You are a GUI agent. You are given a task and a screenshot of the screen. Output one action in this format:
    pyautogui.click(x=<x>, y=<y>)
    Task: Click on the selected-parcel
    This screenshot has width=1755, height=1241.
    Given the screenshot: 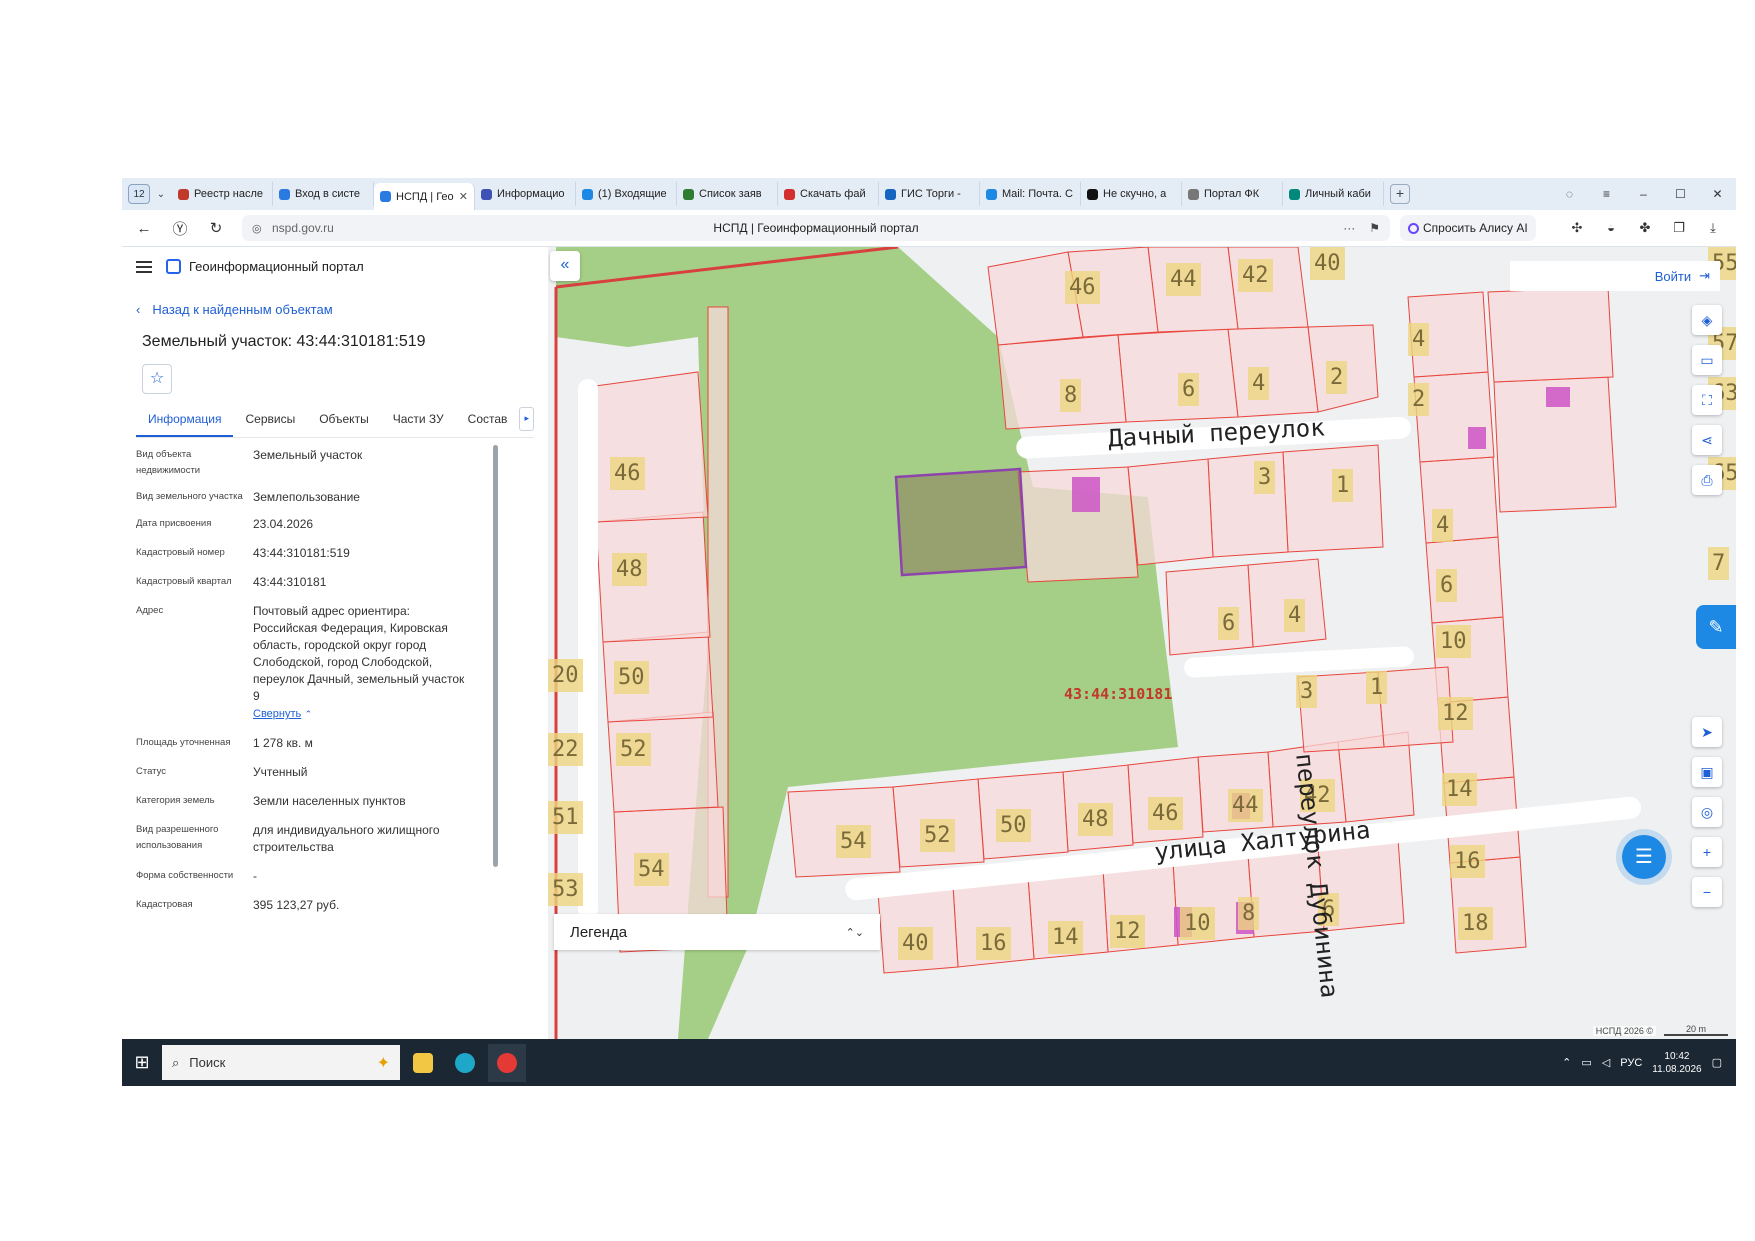 What is the action you would take?
    pyautogui.click(x=961, y=522)
    